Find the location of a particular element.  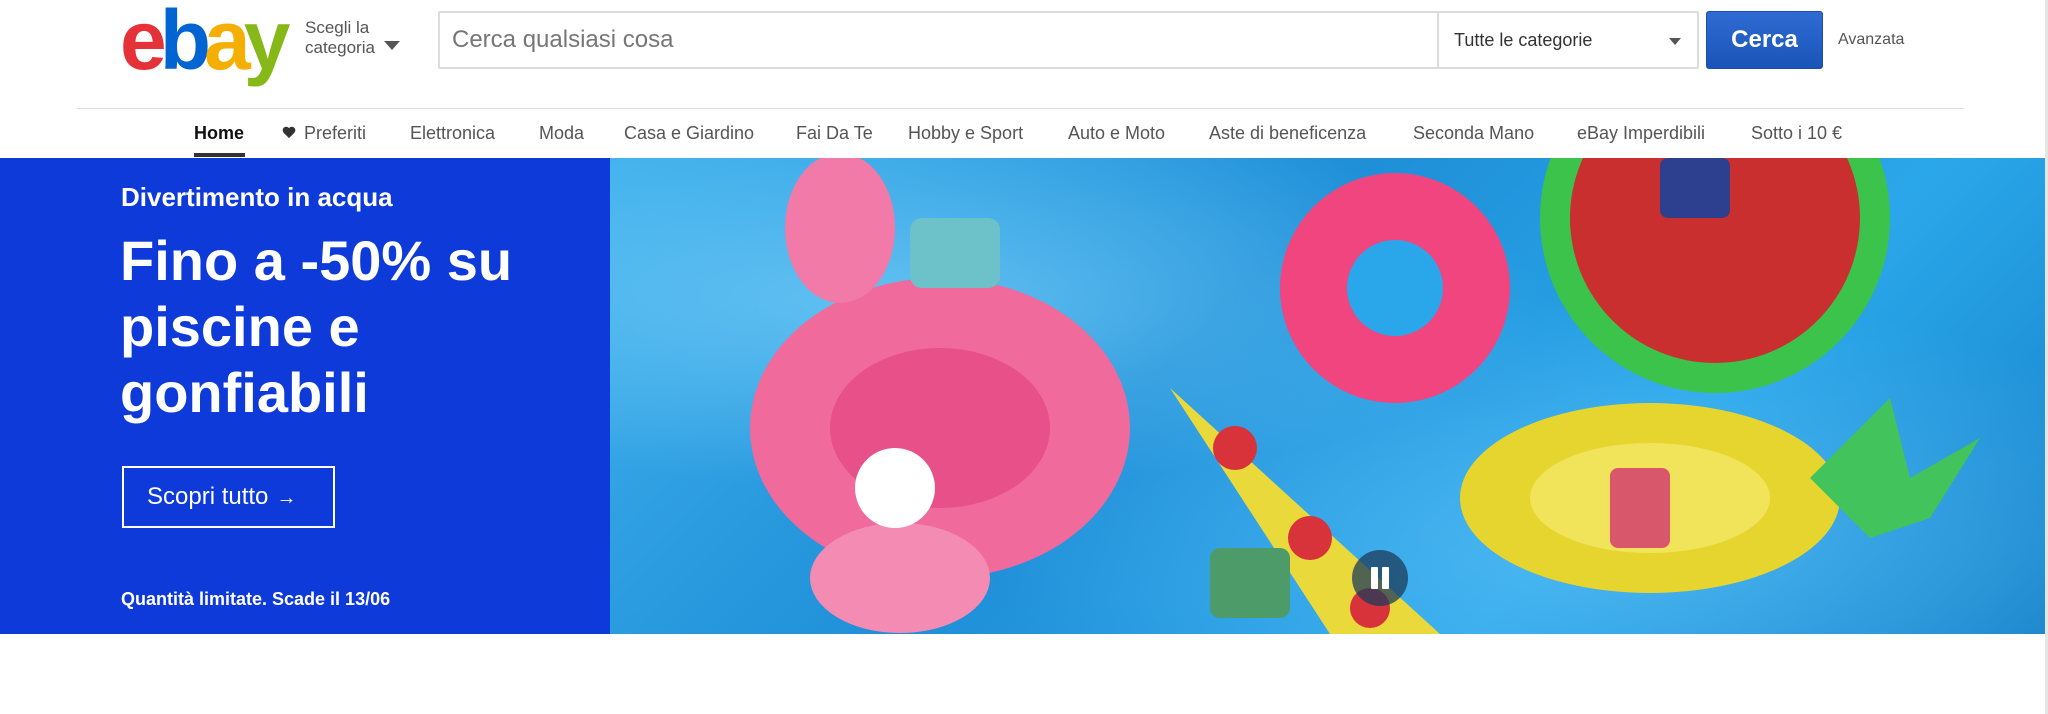

search-bar: Tutte le categorie is located at coordinates (1068, 40).